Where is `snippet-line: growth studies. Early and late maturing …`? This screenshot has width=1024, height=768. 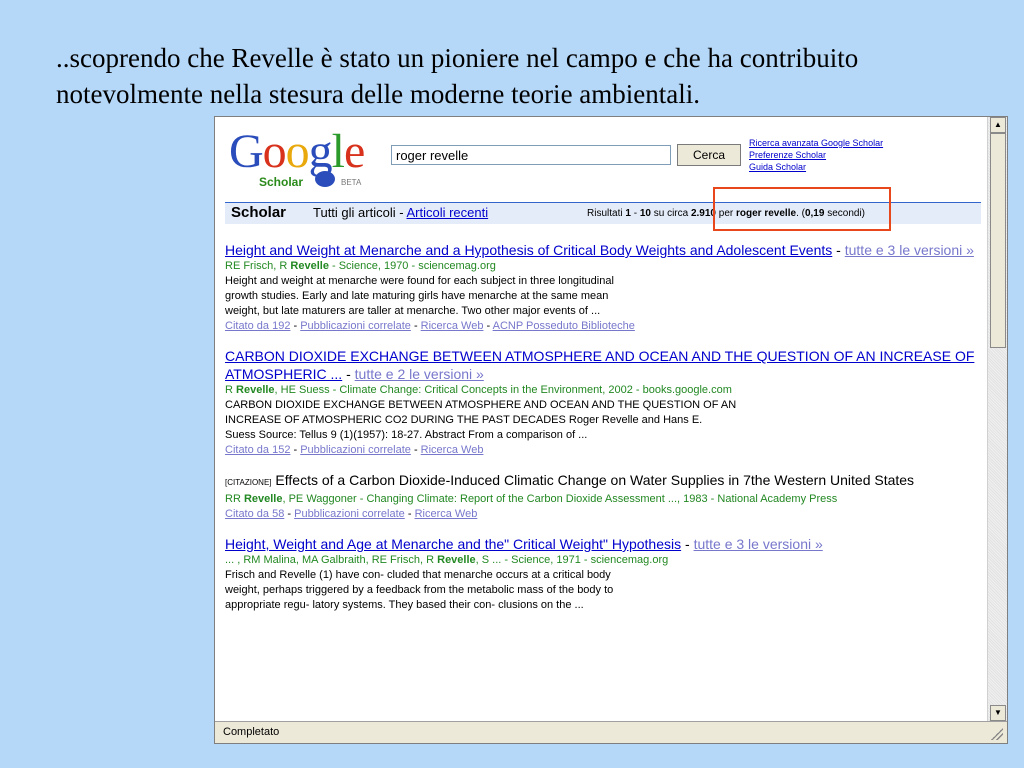
snippet-line: growth studies. Early and late maturing … is located at coordinates (417, 296).